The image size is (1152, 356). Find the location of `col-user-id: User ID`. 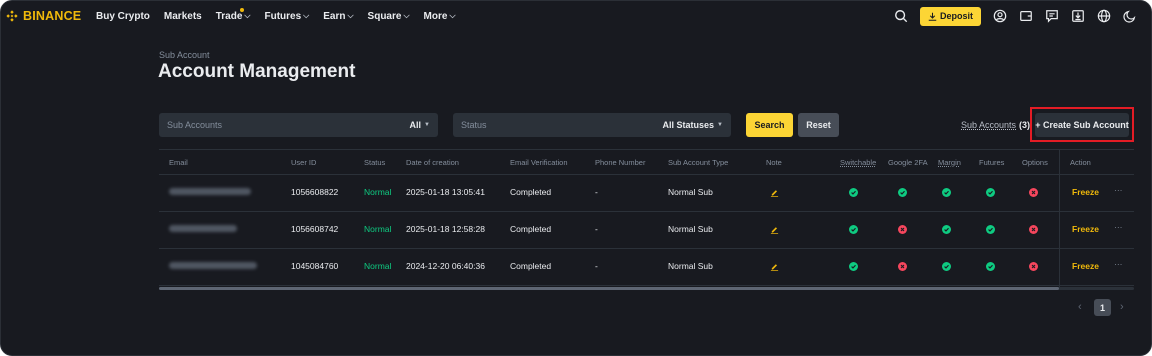

col-user-id: User ID is located at coordinates (304, 162).